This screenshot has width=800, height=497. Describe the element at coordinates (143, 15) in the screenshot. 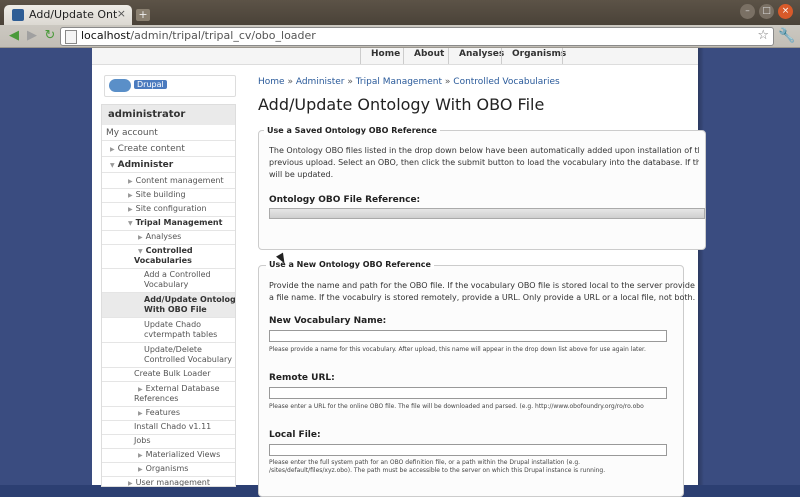

I see `new-tab-button: +` at that location.